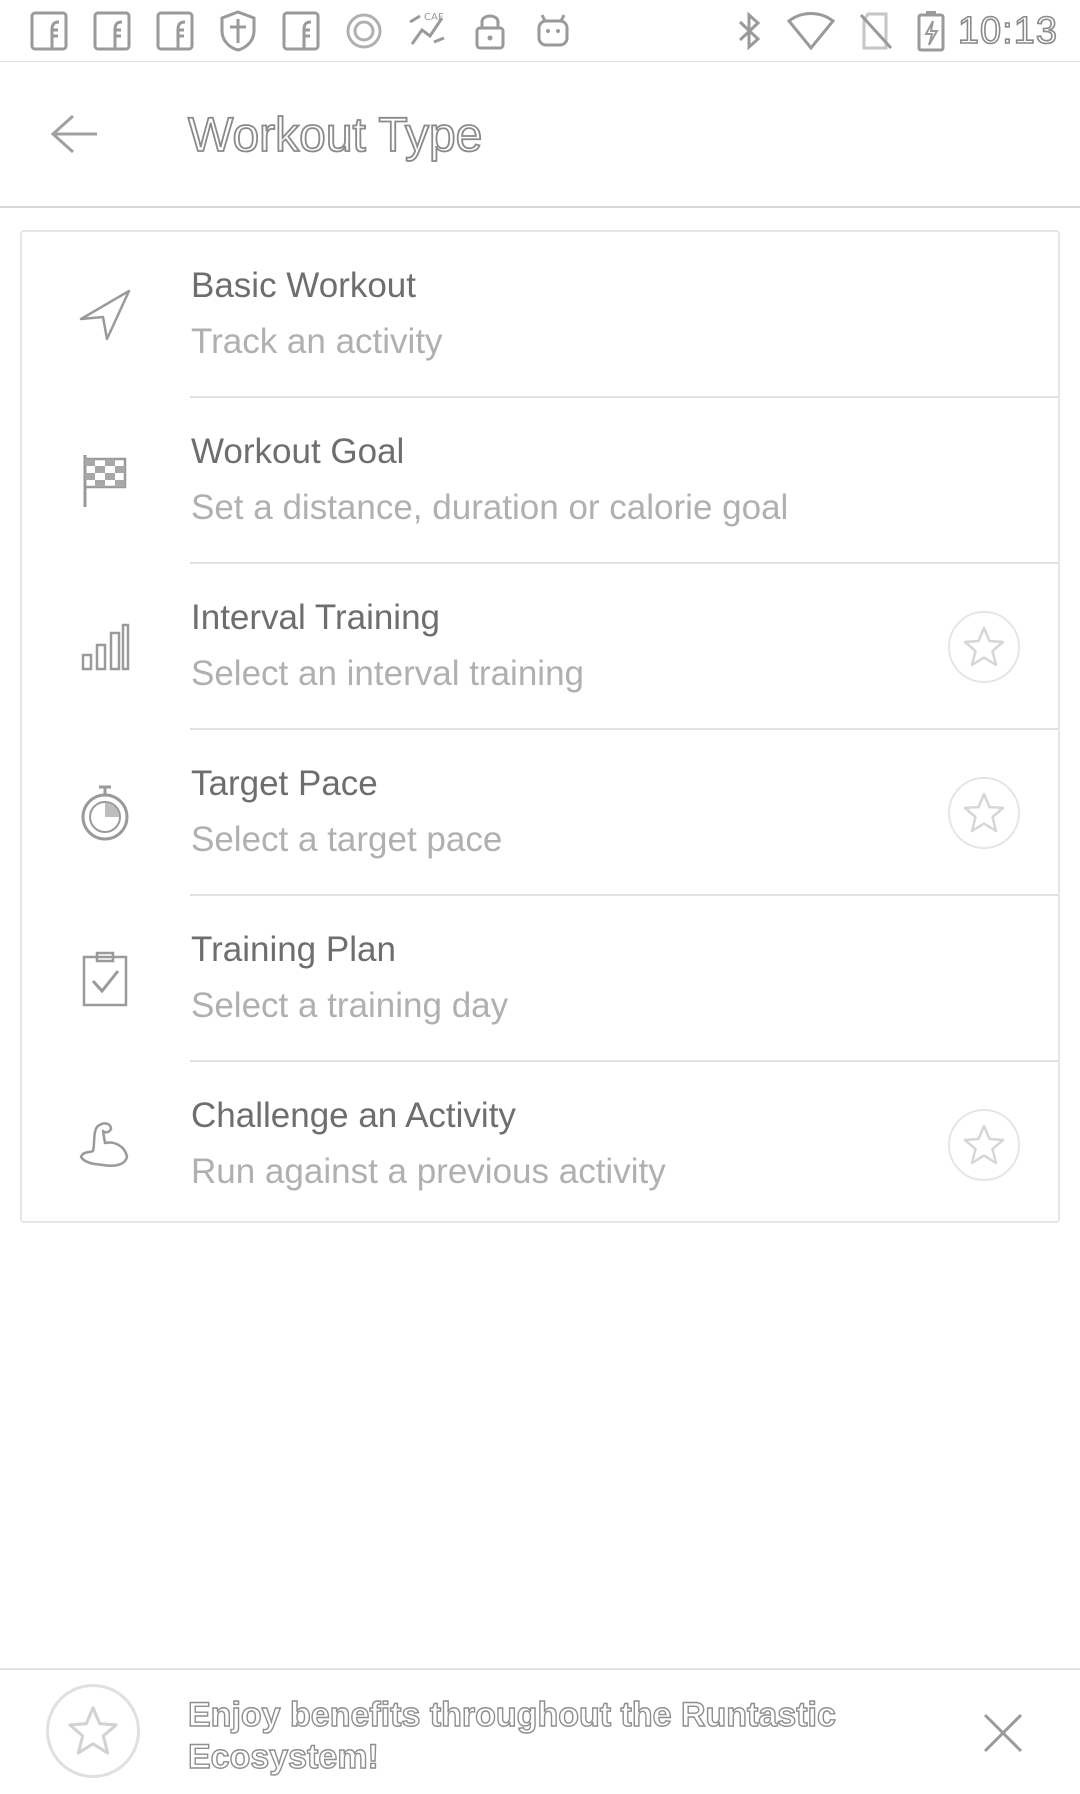 Image resolution: width=1080 pixels, height=1794 pixels. What do you see at coordinates (540, 315) in the screenshot?
I see `workout-type-basic: Basic Workout Track an activity` at bounding box center [540, 315].